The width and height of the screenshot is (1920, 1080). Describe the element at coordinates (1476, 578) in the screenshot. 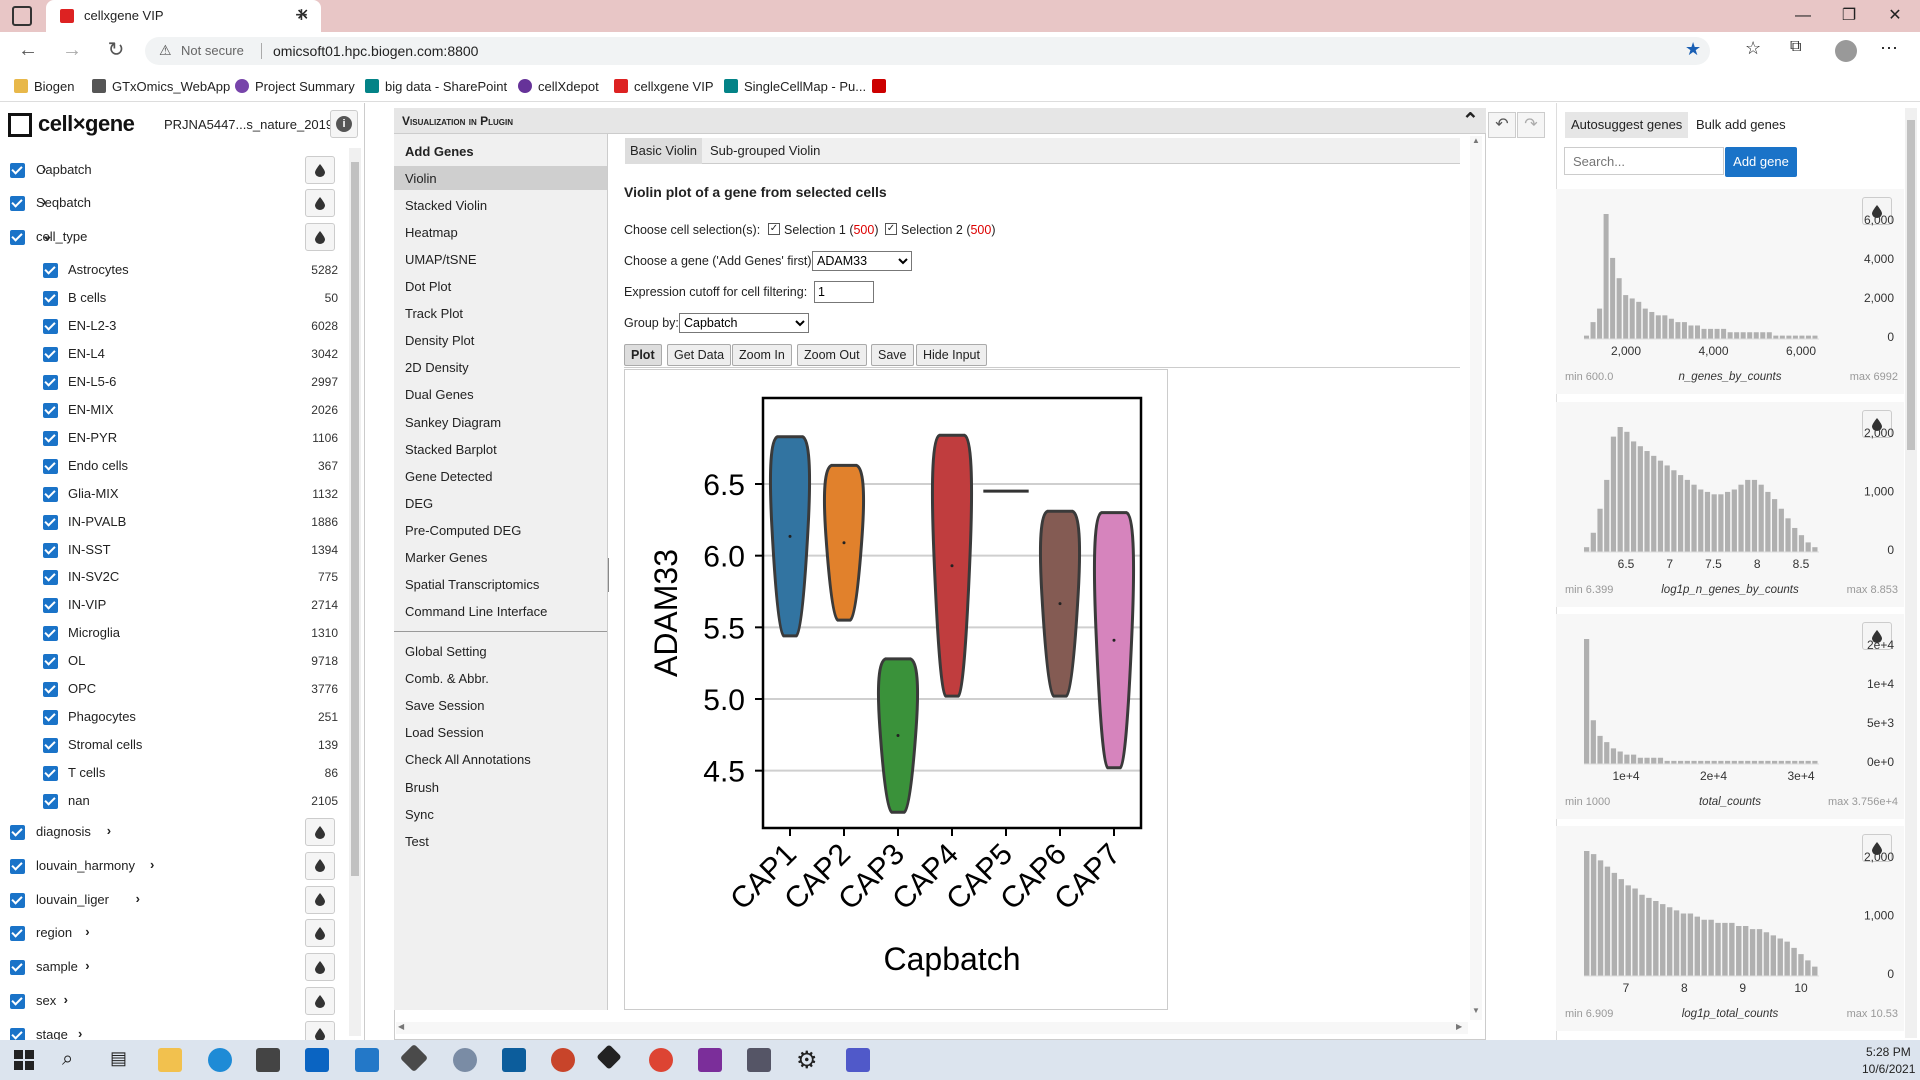

I see `plugin-vscrollbar: ▲ ▼` at that location.